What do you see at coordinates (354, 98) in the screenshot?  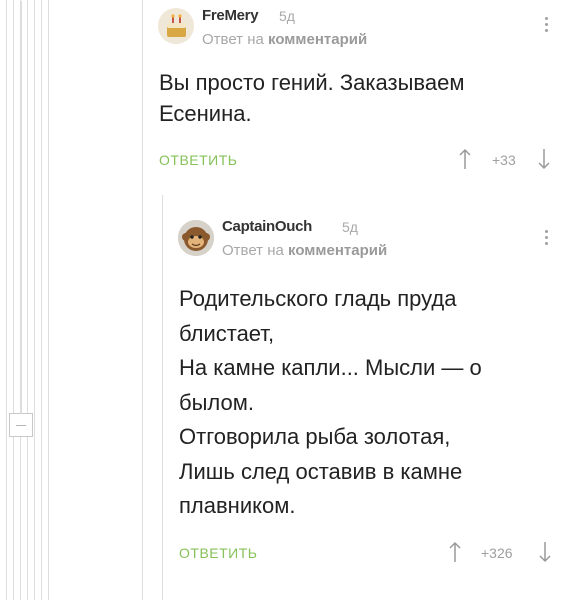 I see `comment-text: Вы просто гений. Заказываем Есенина.` at bounding box center [354, 98].